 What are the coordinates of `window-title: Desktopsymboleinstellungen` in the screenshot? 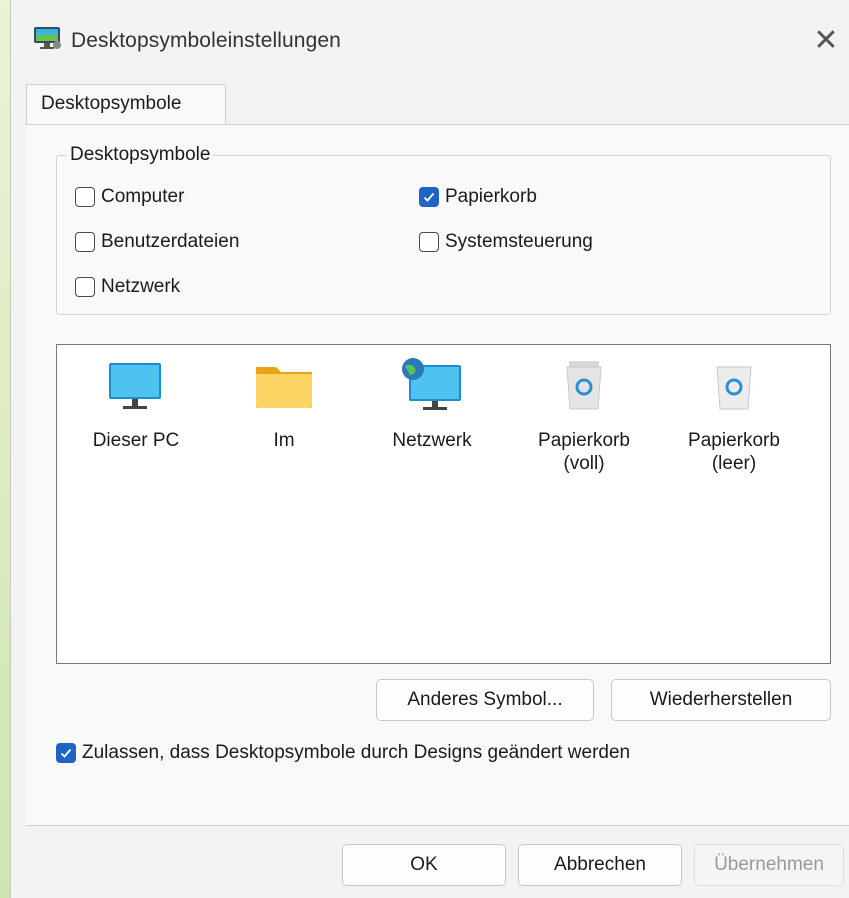 It's located at (206, 40).